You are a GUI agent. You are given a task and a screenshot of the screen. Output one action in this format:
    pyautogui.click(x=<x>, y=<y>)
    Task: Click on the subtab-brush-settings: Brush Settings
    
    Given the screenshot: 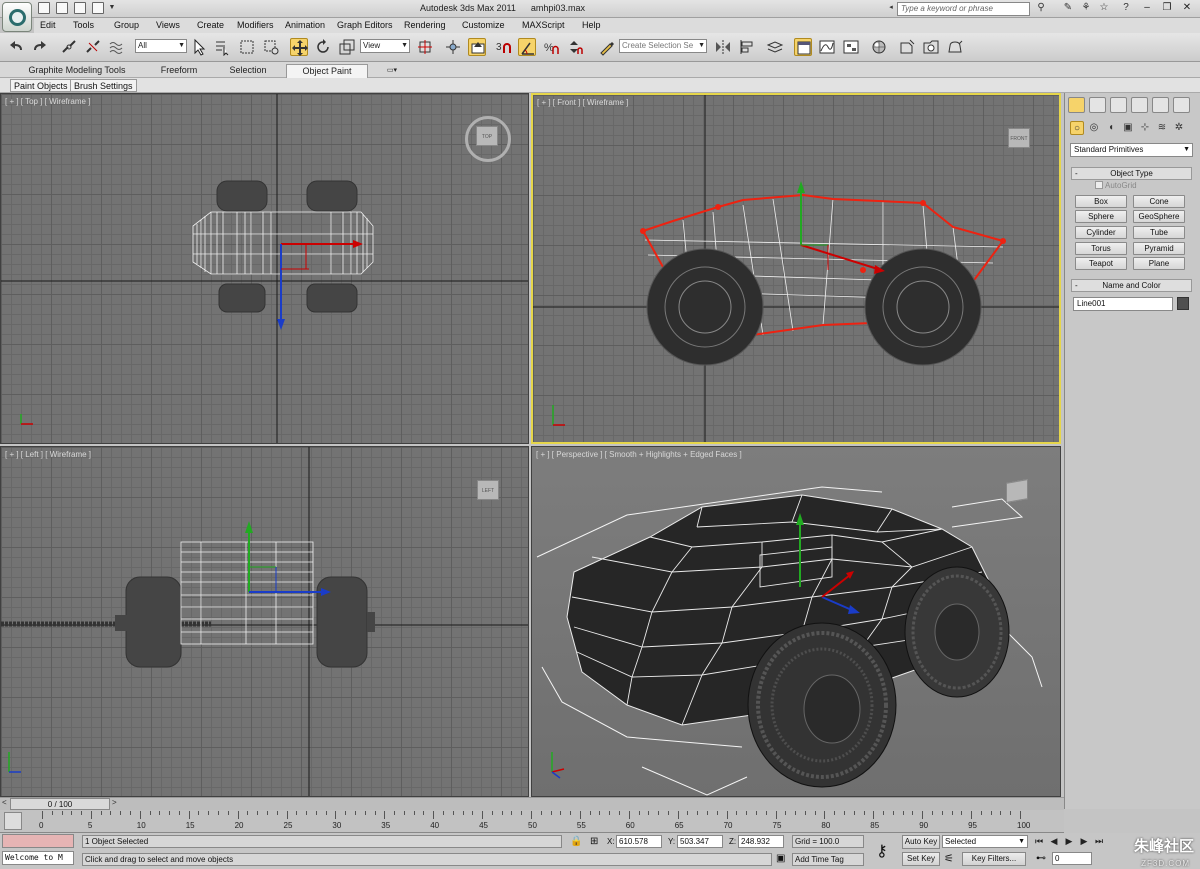 What is the action you would take?
    pyautogui.click(x=103, y=85)
    